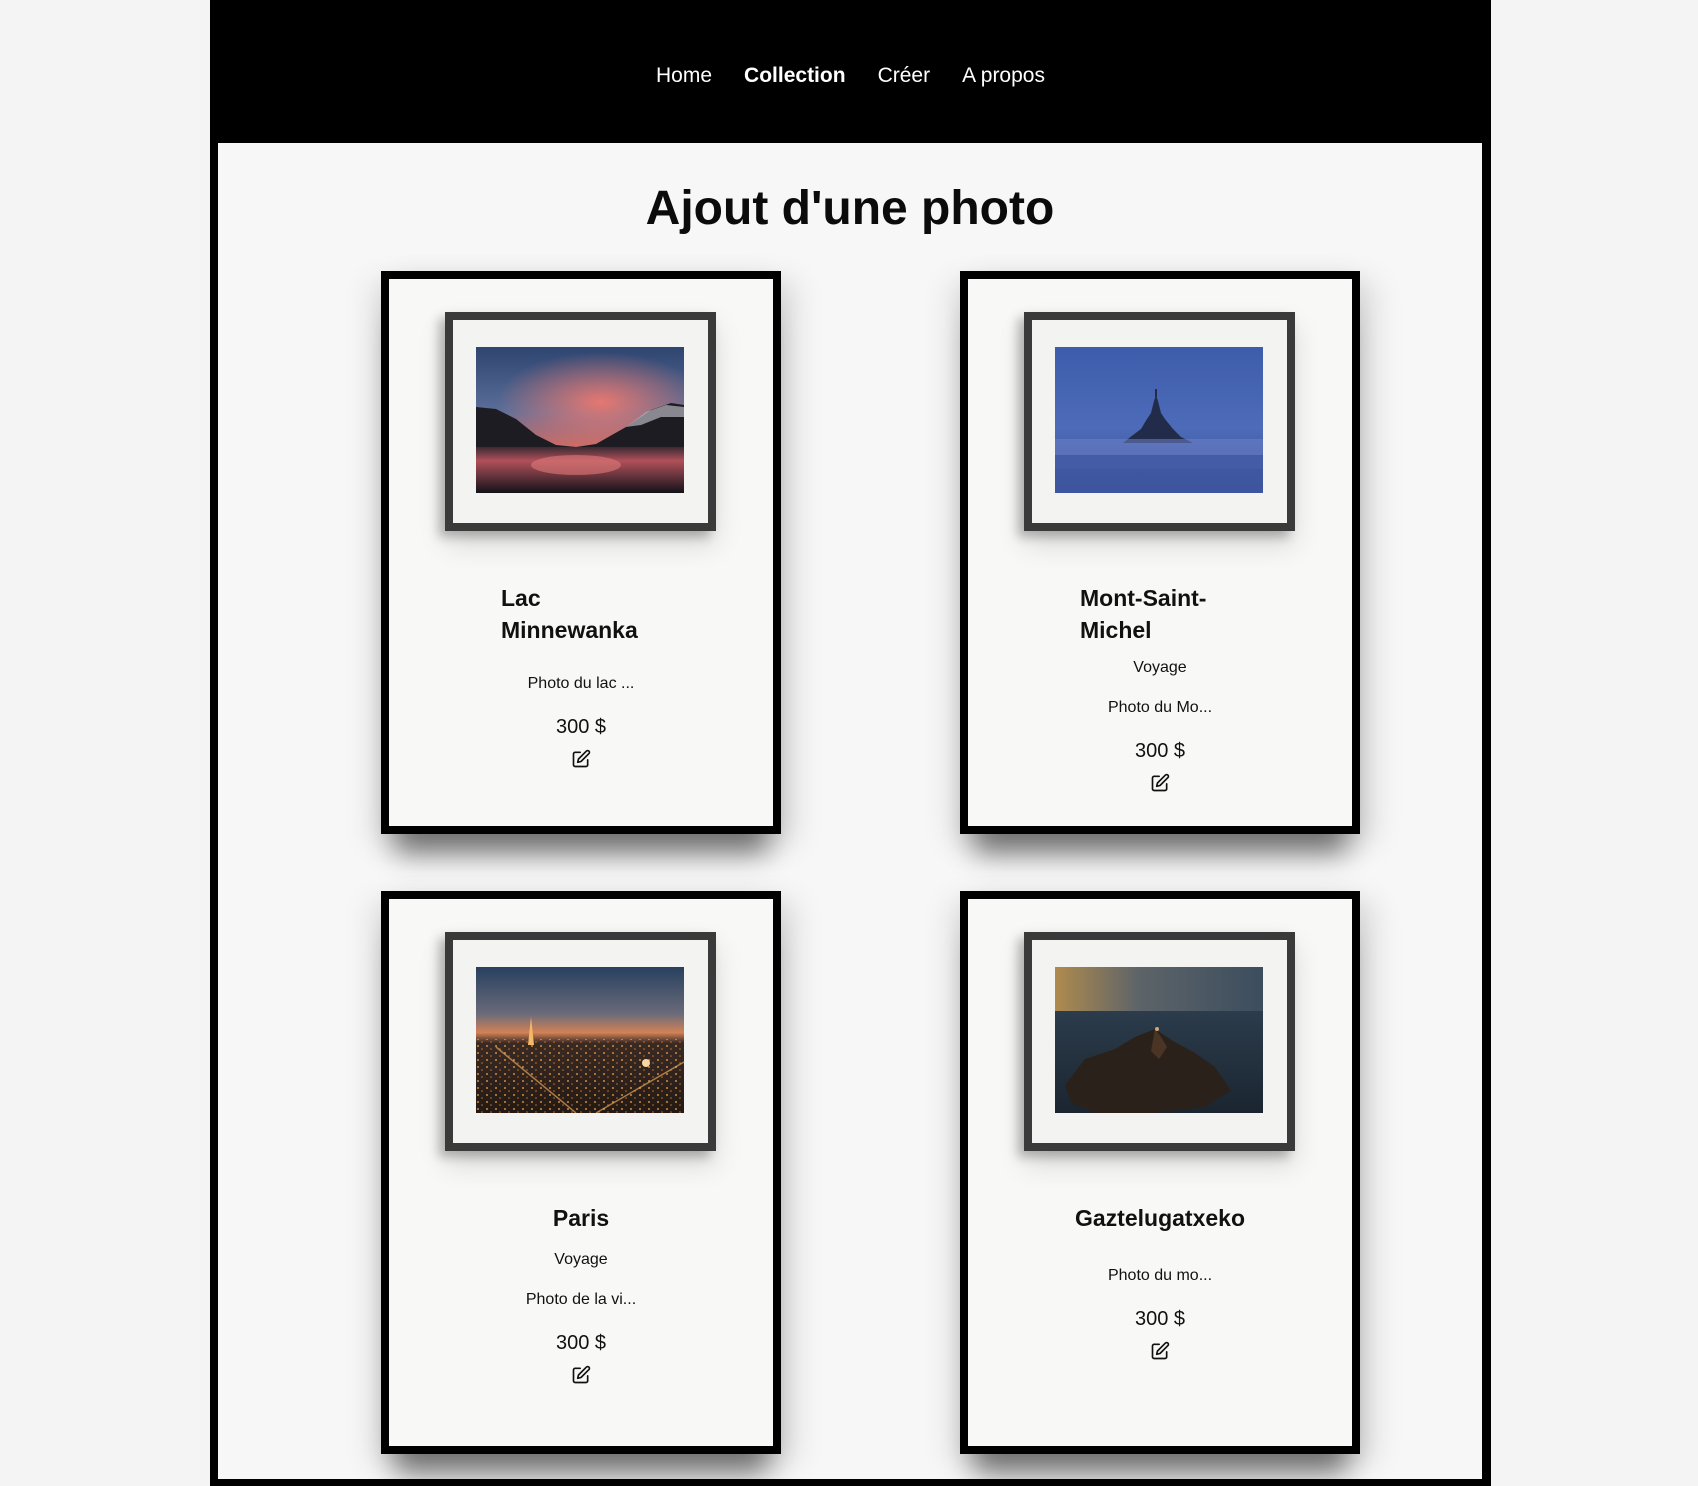 This screenshot has width=1698, height=1486. I want to click on card-title: Lac Minnewanka, so click(569, 614).